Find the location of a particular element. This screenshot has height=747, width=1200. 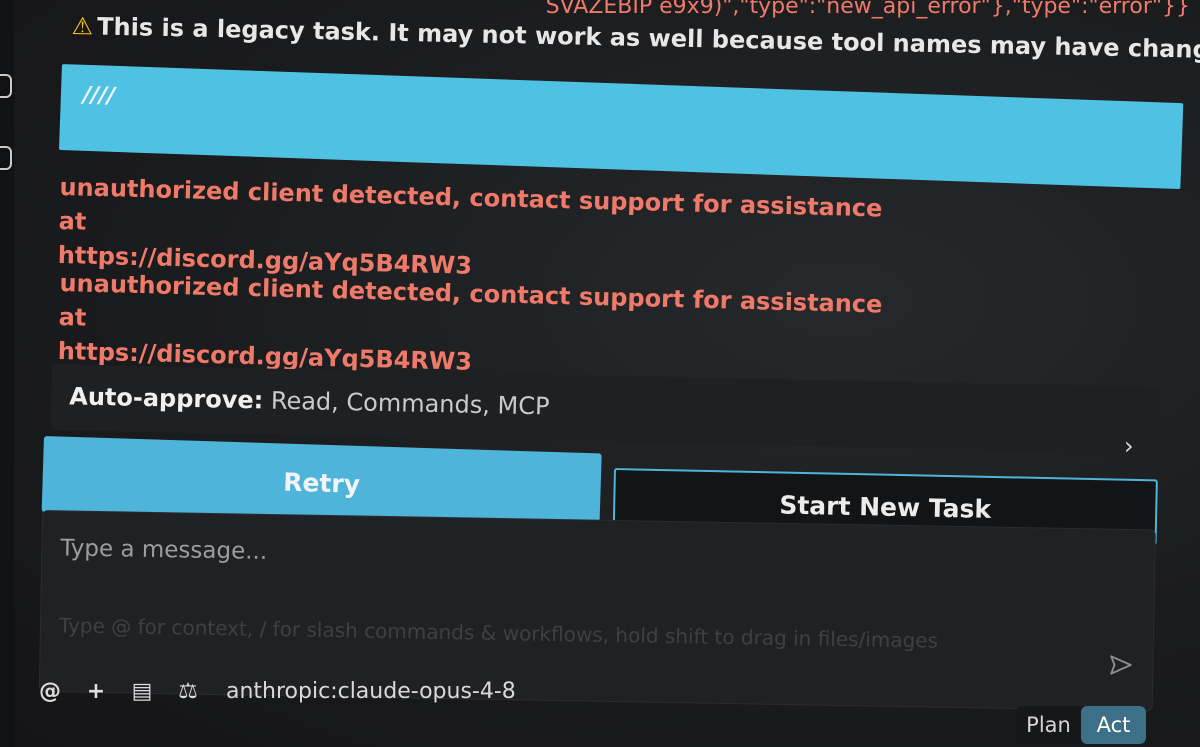

send-icon is located at coordinates (1121, 665).